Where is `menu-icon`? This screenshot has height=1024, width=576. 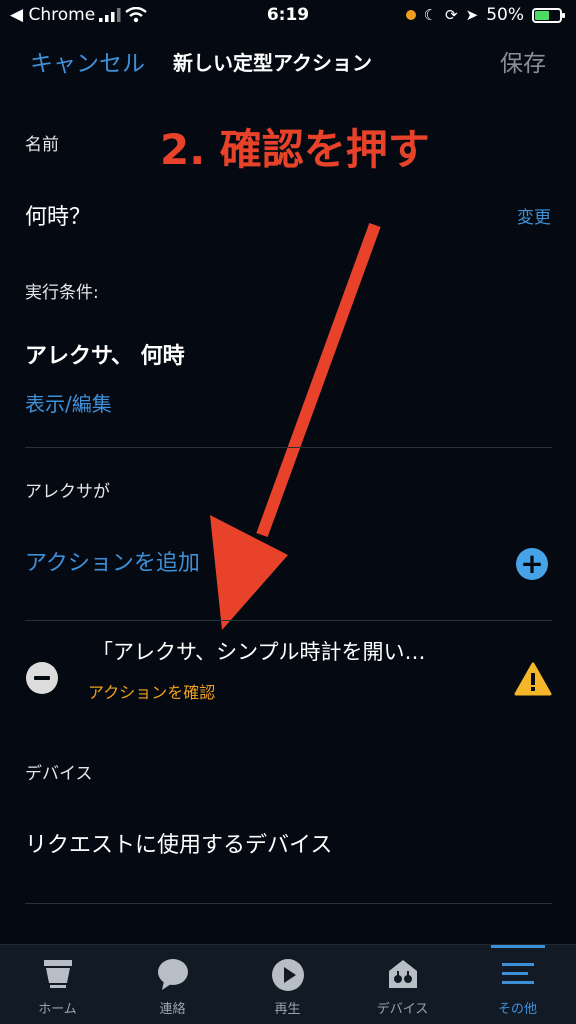
menu-icon is located at coordinates (517, 973).